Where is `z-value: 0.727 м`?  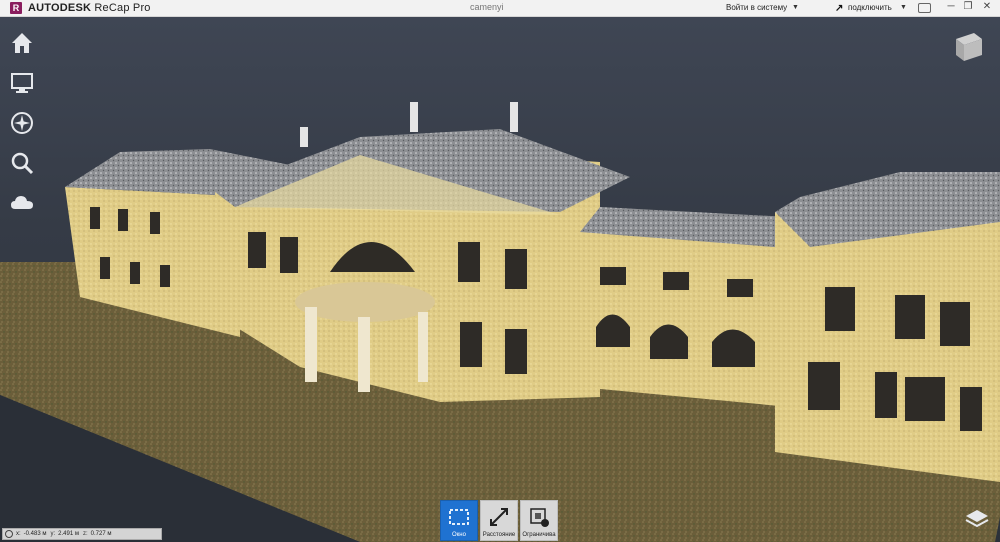 z-value: 0.727 м is located at coordinates (101, 534).